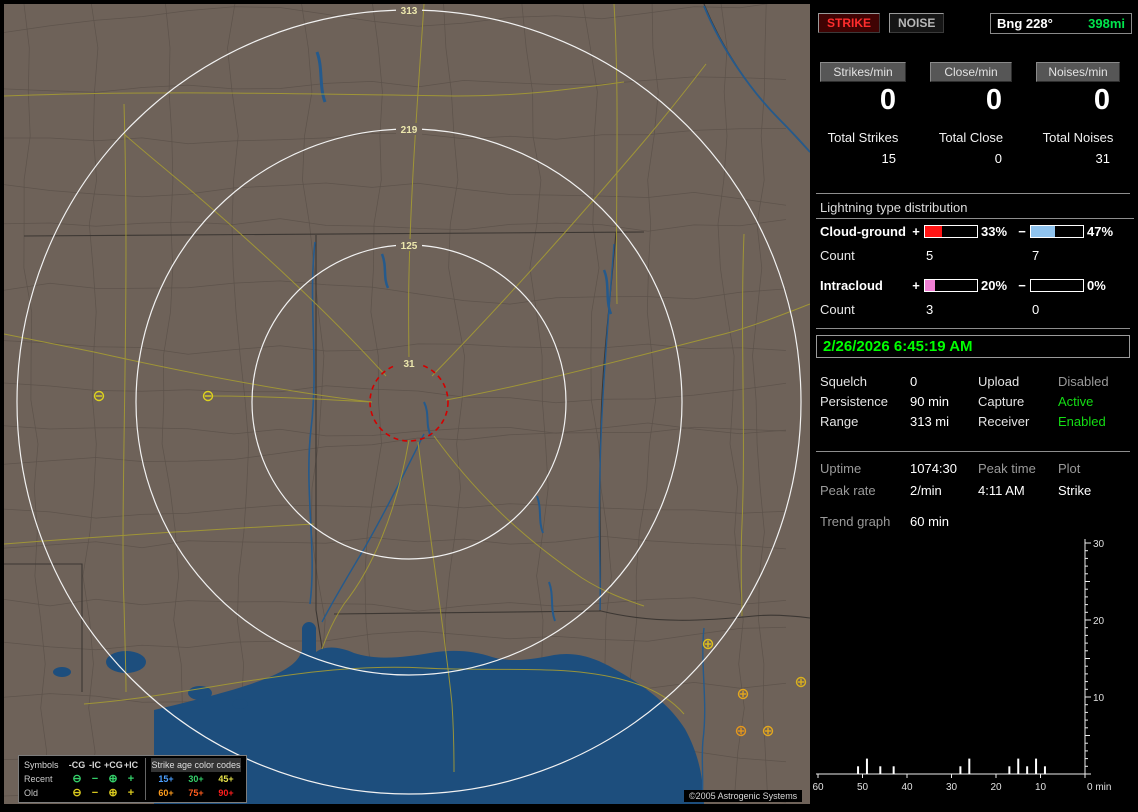 The image size is (1138, 812). Describe the element at coordinates (38, 779) in the screenshot. I see `legend-recent-label: Recent` at that location.